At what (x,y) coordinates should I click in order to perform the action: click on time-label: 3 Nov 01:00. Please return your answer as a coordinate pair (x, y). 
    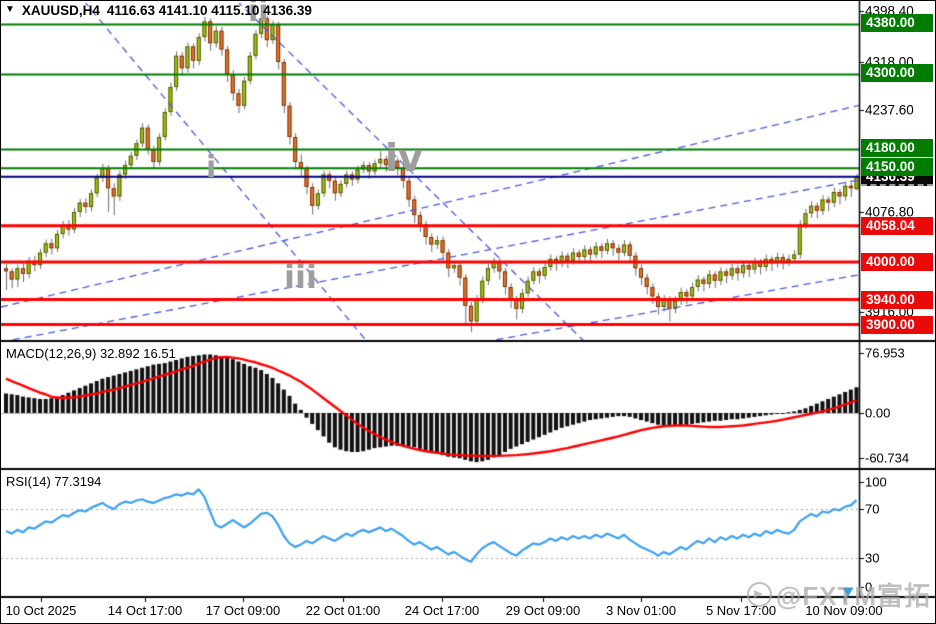
    Looking at the image, I should click on (641, 610).